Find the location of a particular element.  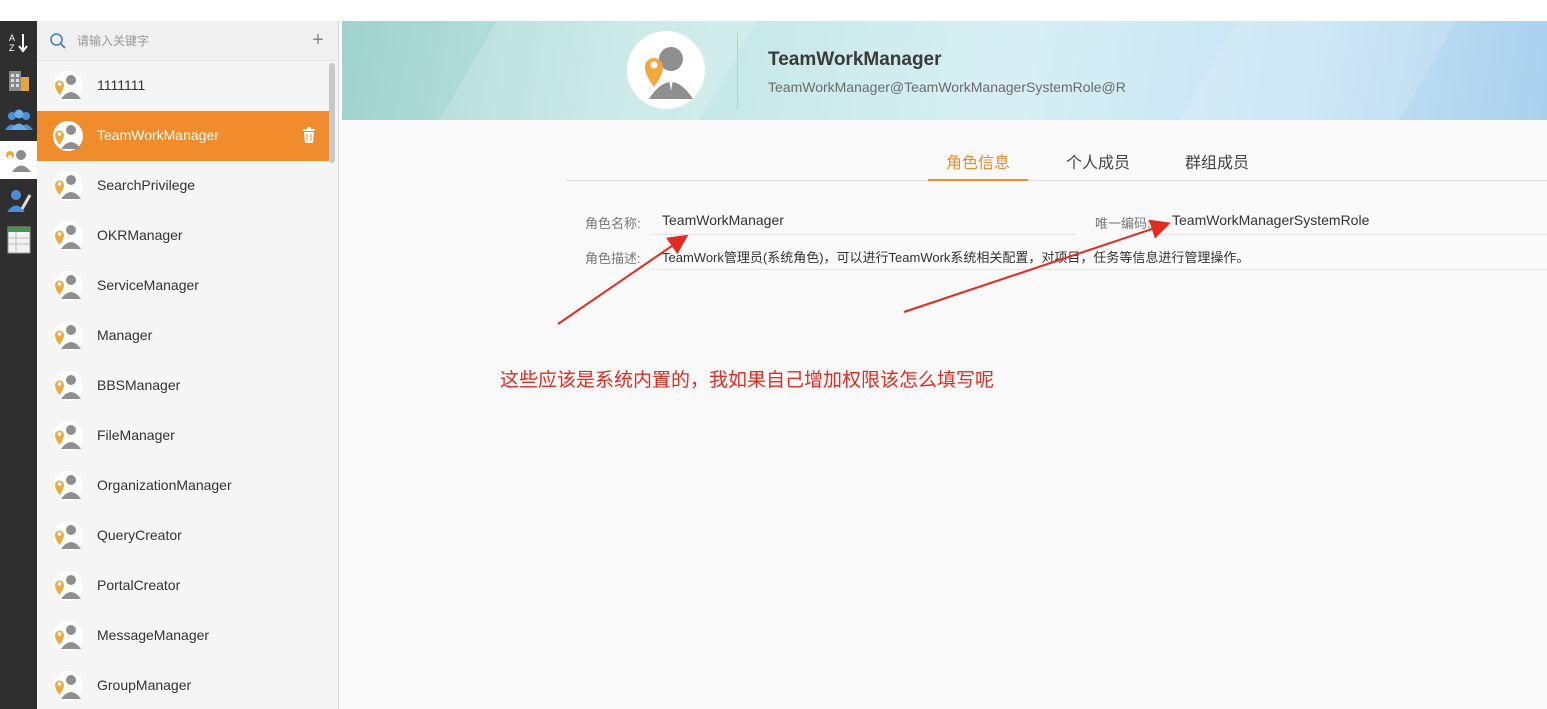

role-list-item-label: SearchPrivilege is located at coordinates (146, 185).